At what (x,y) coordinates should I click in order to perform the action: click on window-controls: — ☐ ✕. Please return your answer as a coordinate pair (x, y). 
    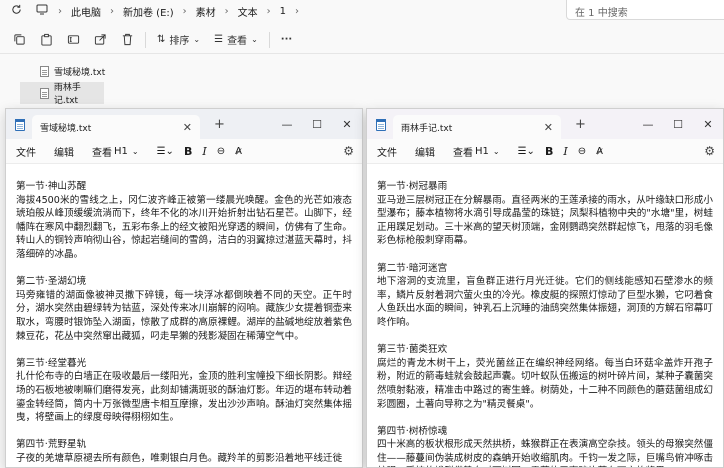
    Looking at the image, I should click on (317, 124).